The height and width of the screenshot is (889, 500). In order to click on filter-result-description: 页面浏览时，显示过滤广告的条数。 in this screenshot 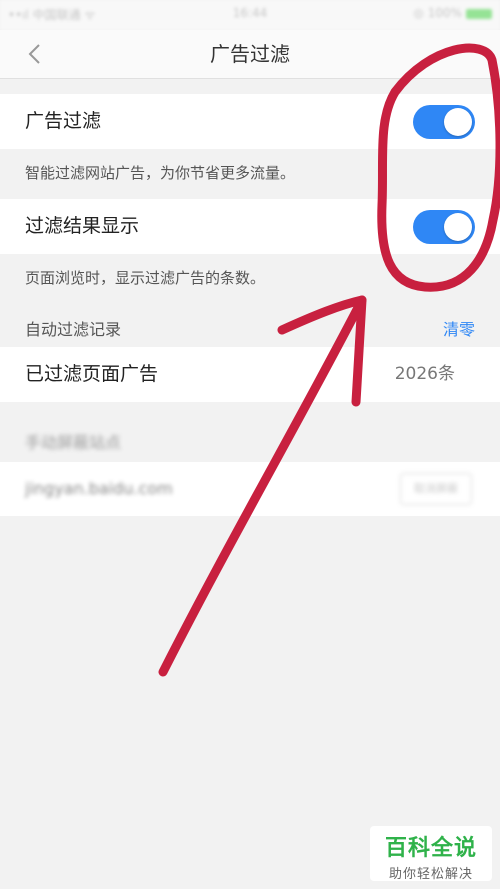, I will do `click(145, 278)`.